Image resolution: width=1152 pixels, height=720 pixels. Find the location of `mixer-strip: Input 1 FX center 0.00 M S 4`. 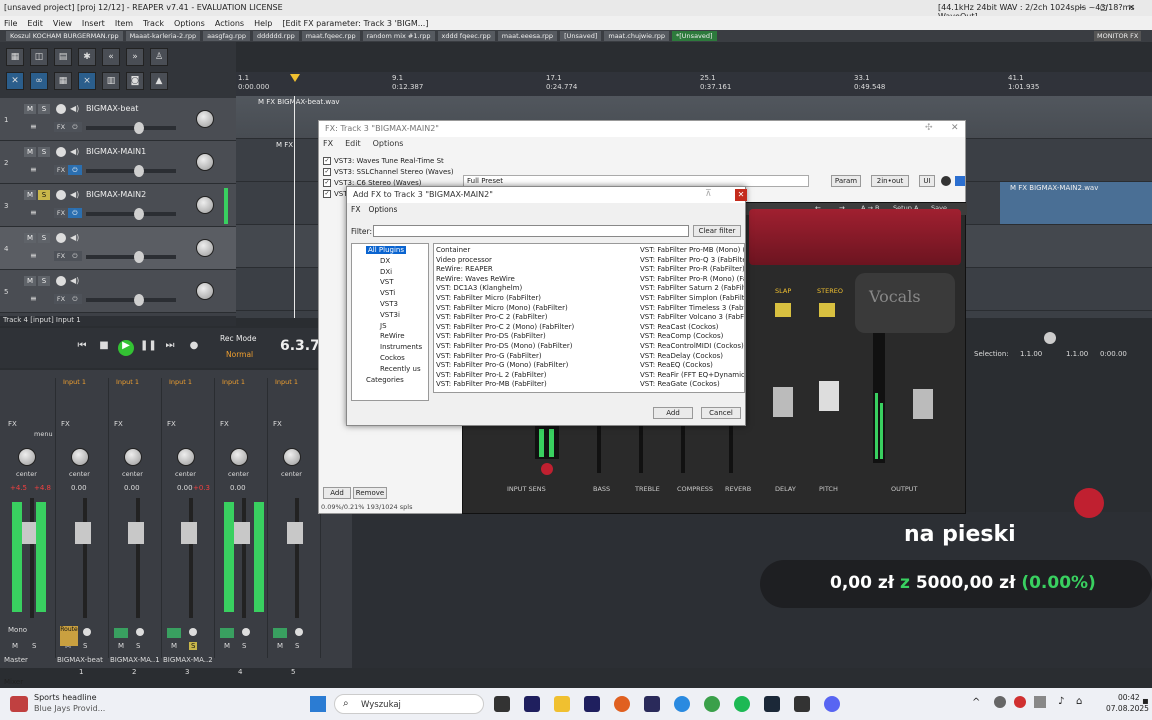

mixer-strip: Input 1 FX center 0.00 M S 4 is located at coordinates (242, 527).